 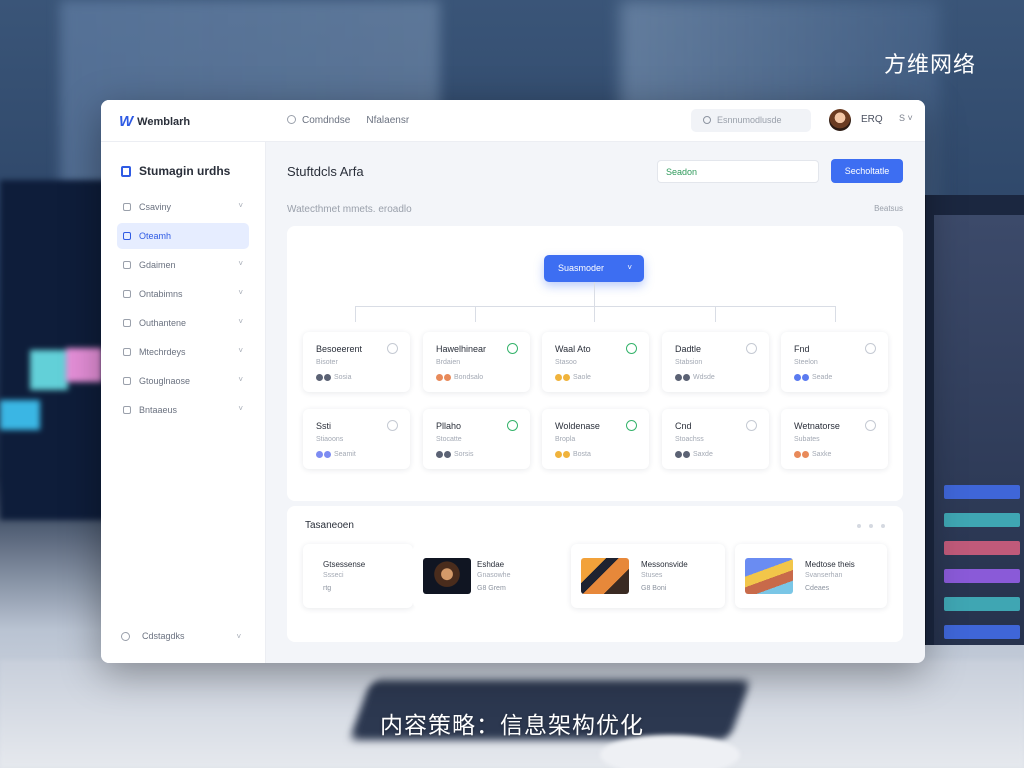 I want to click on card-subtitle: Stocatte, so click(x=449, y=439).